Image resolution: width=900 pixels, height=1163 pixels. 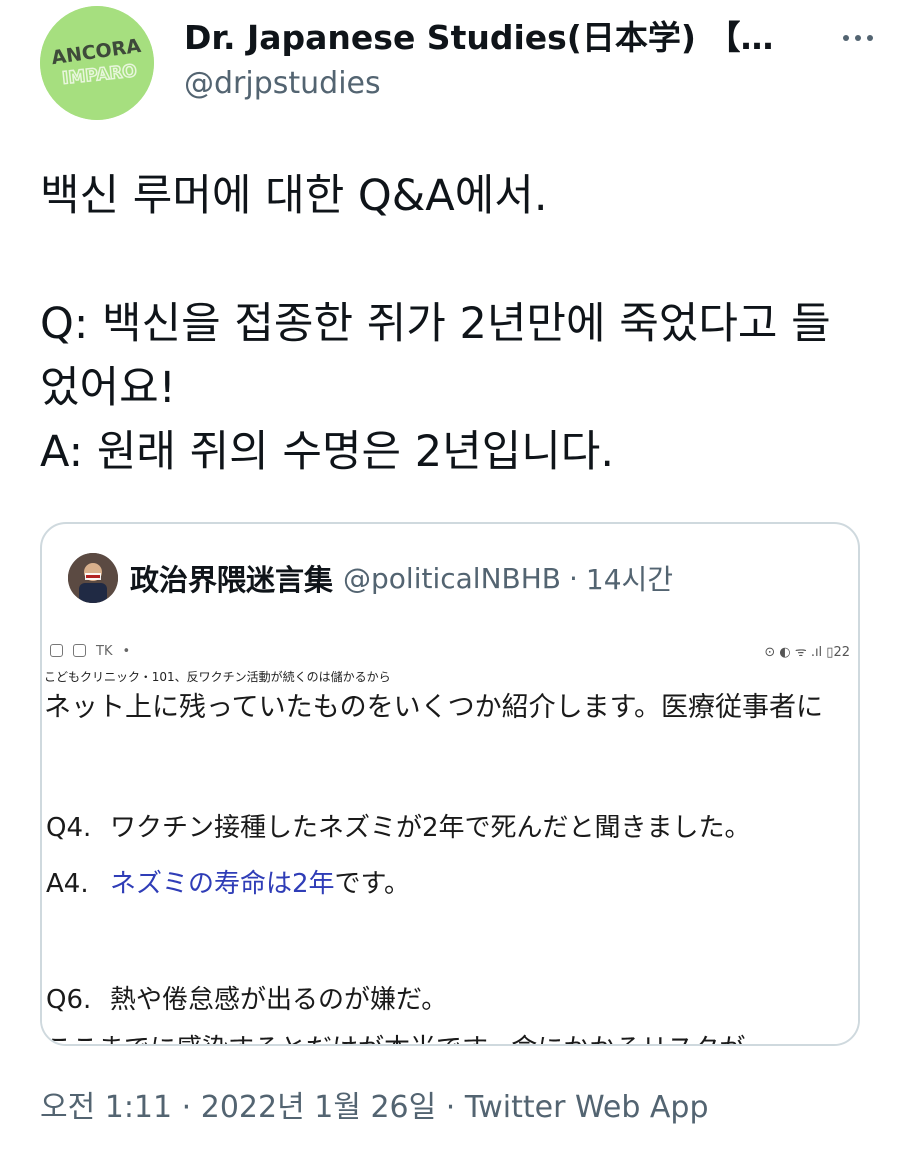 What do you see at coordinates (454, 653) in the screenshot?
I see `phone-status-bar: TK • ⊙ ◐ ᯤ .ıl ▯22` at bounding box center [454, 653].